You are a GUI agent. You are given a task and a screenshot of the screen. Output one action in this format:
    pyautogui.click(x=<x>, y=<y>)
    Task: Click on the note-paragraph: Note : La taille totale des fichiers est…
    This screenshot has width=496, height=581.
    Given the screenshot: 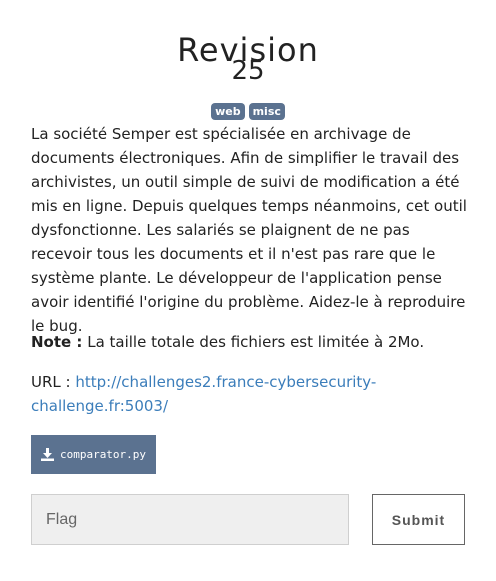 What is the action you would take?
    pyautogui.click(x=249, y=342)
    